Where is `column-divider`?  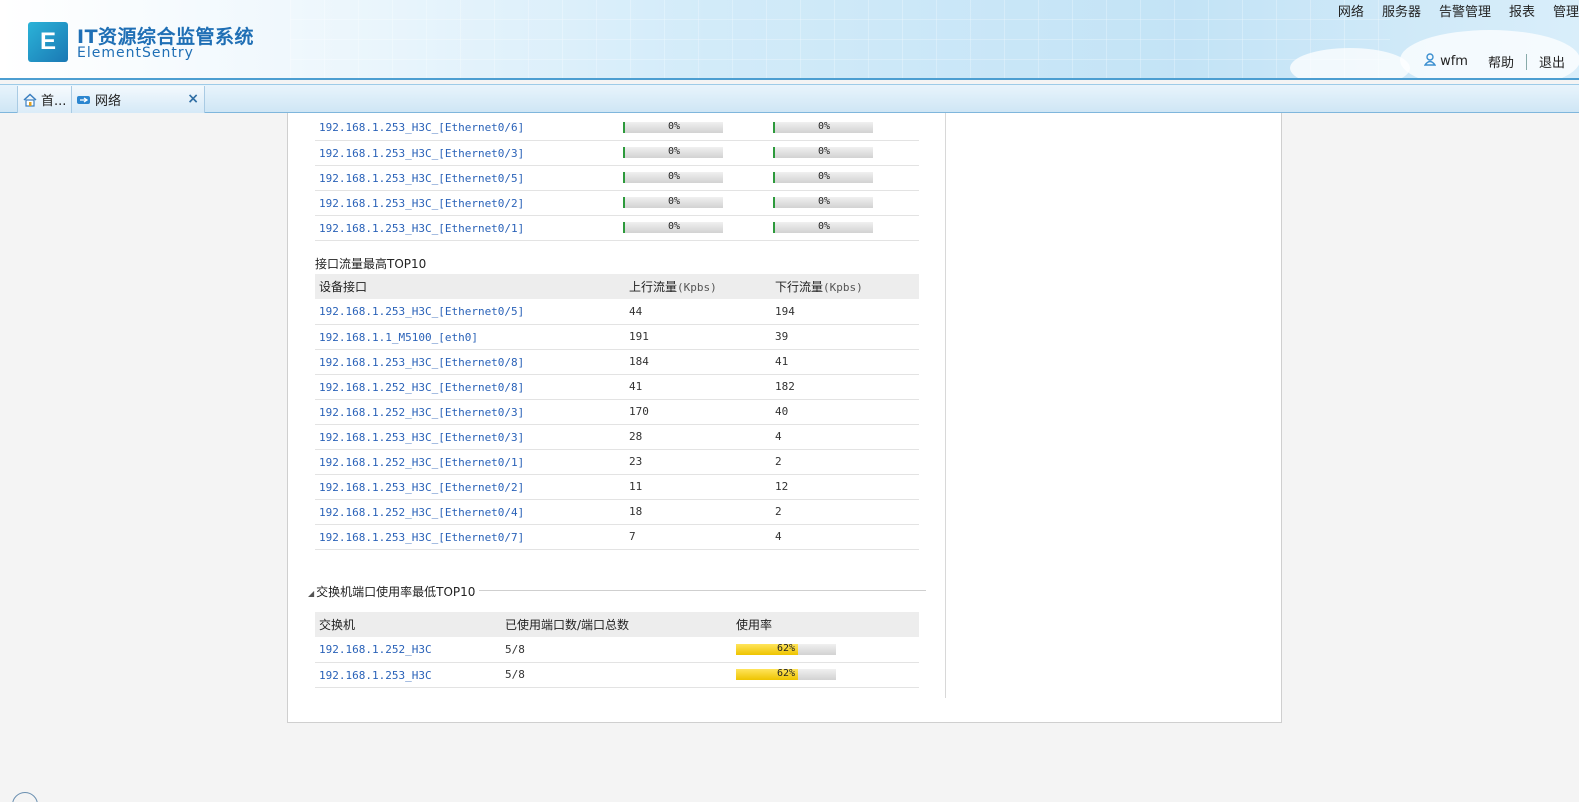
column-divider is located at coordinates (945, 405).